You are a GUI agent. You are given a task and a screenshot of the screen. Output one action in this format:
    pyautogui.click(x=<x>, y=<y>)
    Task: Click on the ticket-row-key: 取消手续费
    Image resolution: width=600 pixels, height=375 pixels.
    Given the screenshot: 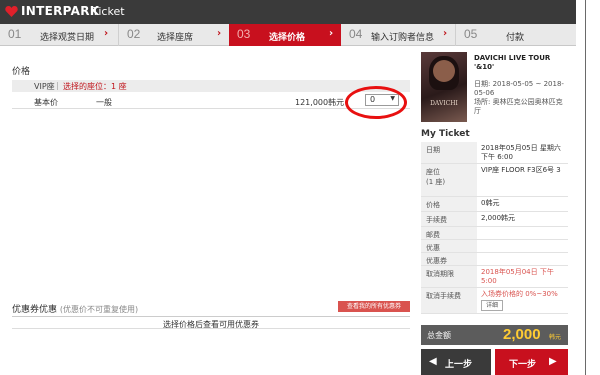 What is the action you would take?
    pyautogui.click(x=449, y=300)
    